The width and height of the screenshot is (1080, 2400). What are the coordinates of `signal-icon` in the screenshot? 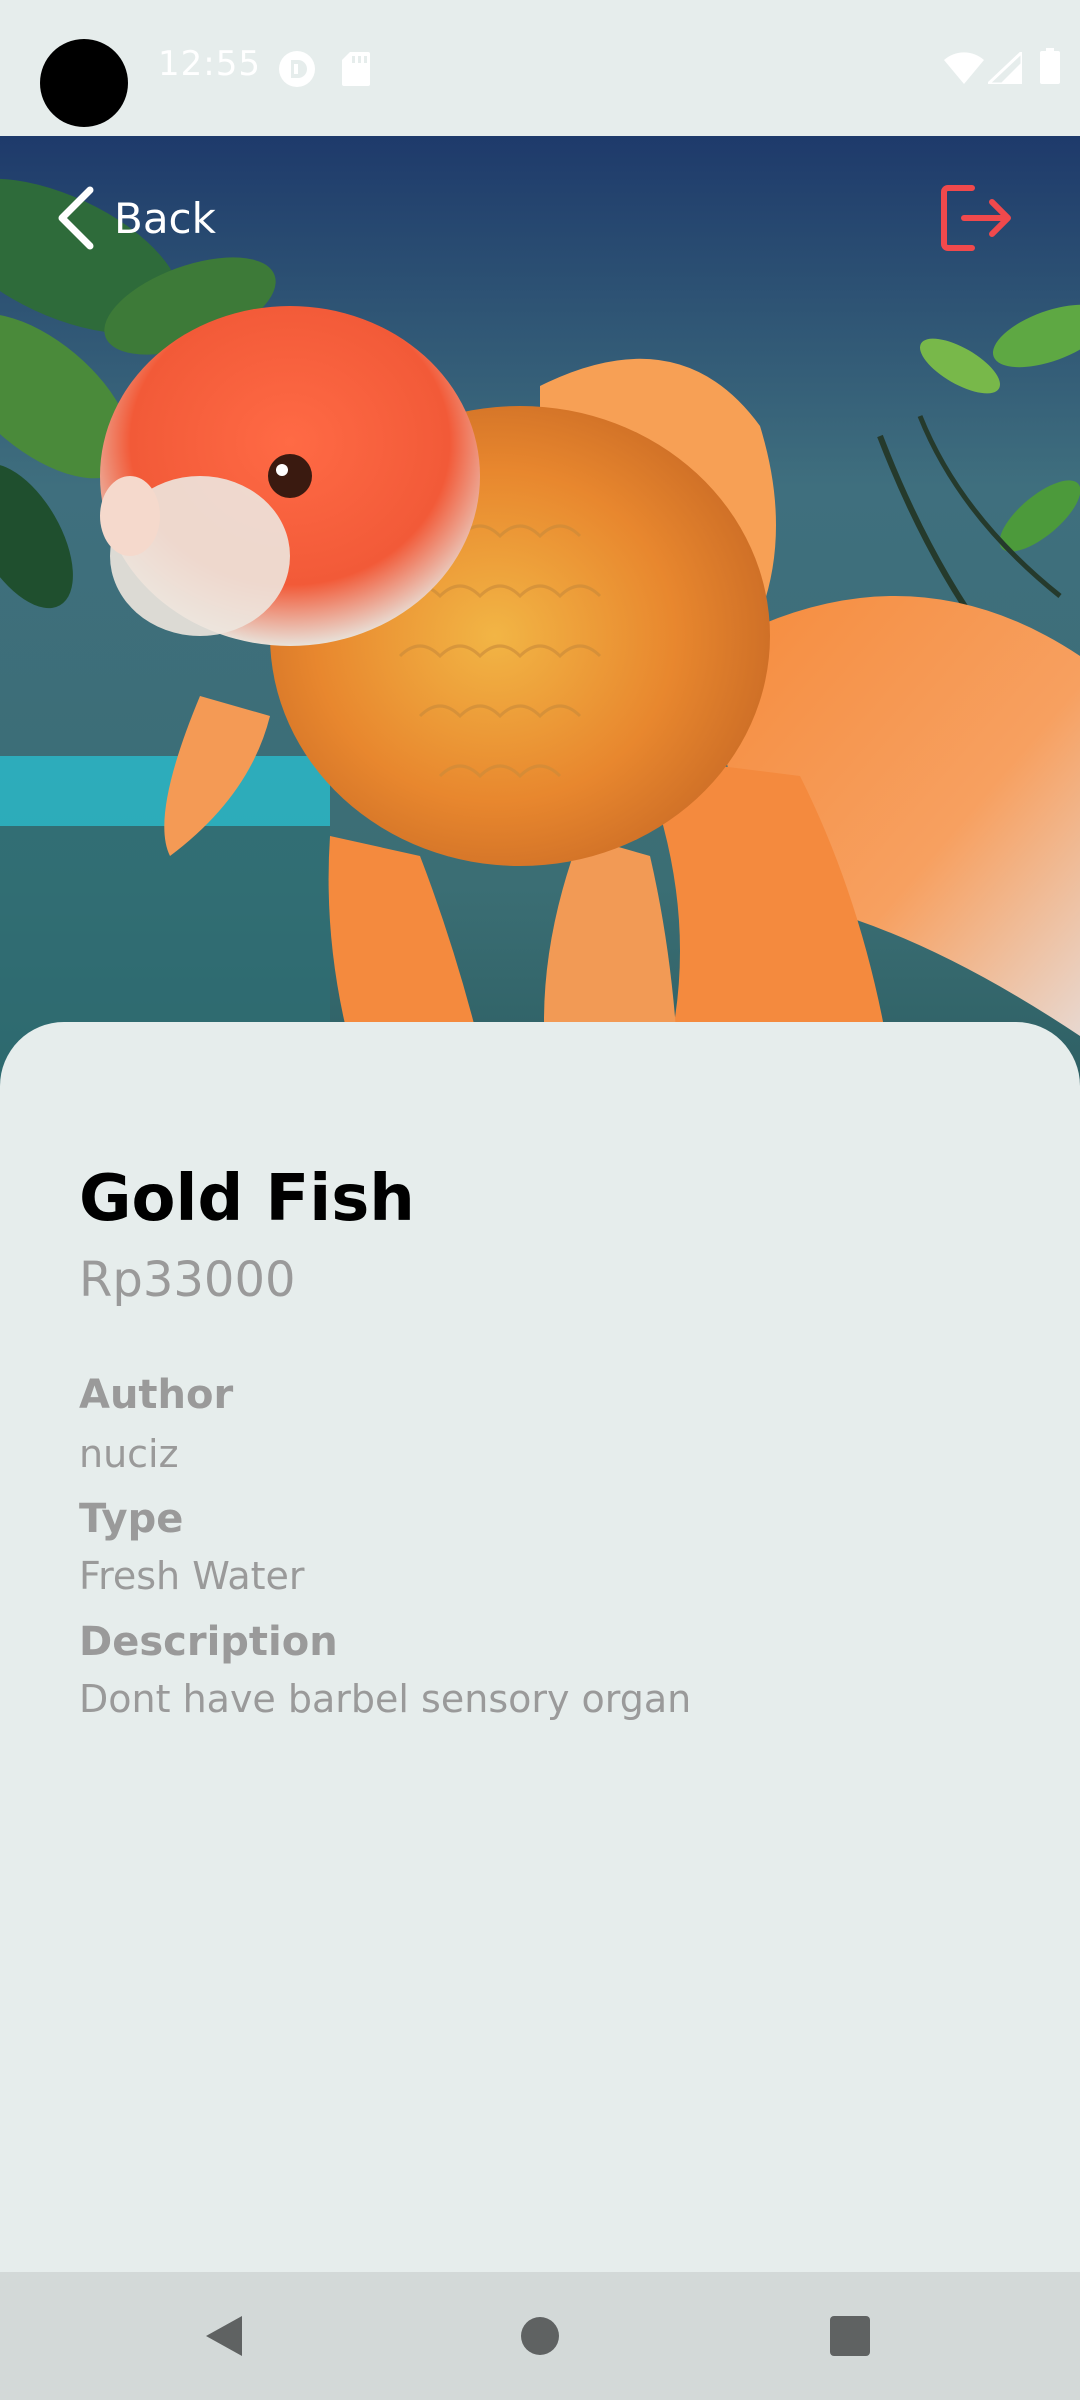 It's located at (1005, 68).